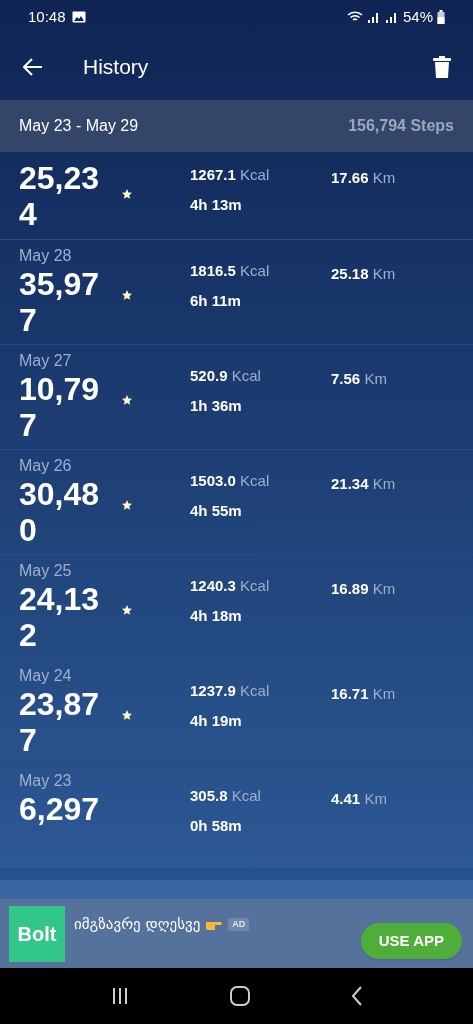 The width and height of the screenshot is (473, 1024). Describe the element at coordinates (46, 676) in the screenshot. I see `day-date: May 24` at that location.